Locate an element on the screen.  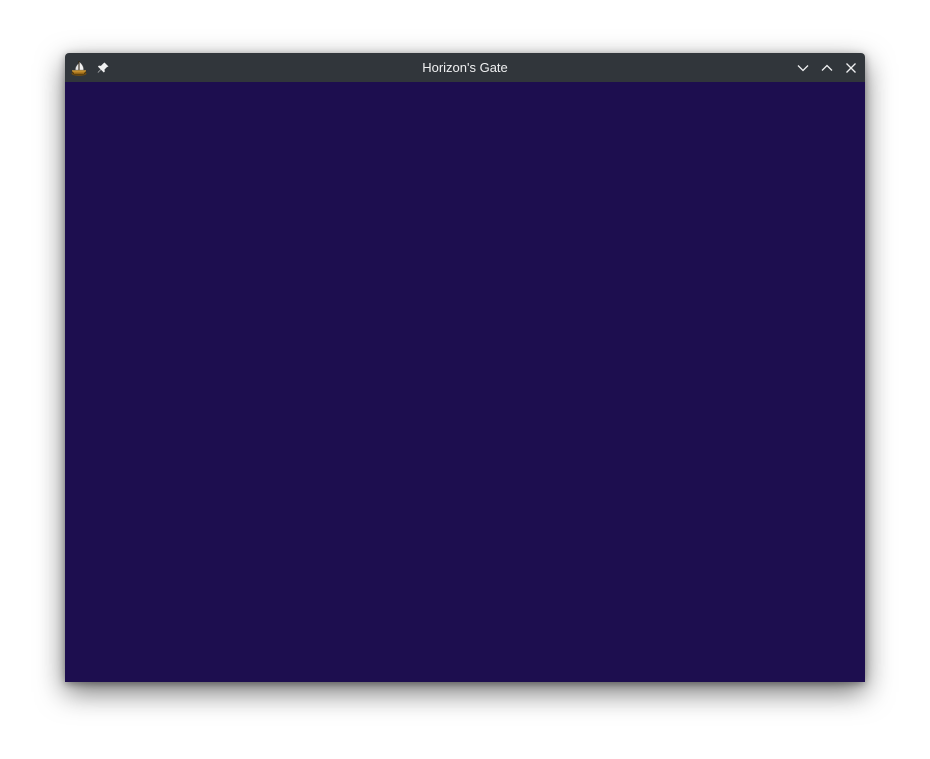
chevron-up-icon is located at coordinates (827, 67).